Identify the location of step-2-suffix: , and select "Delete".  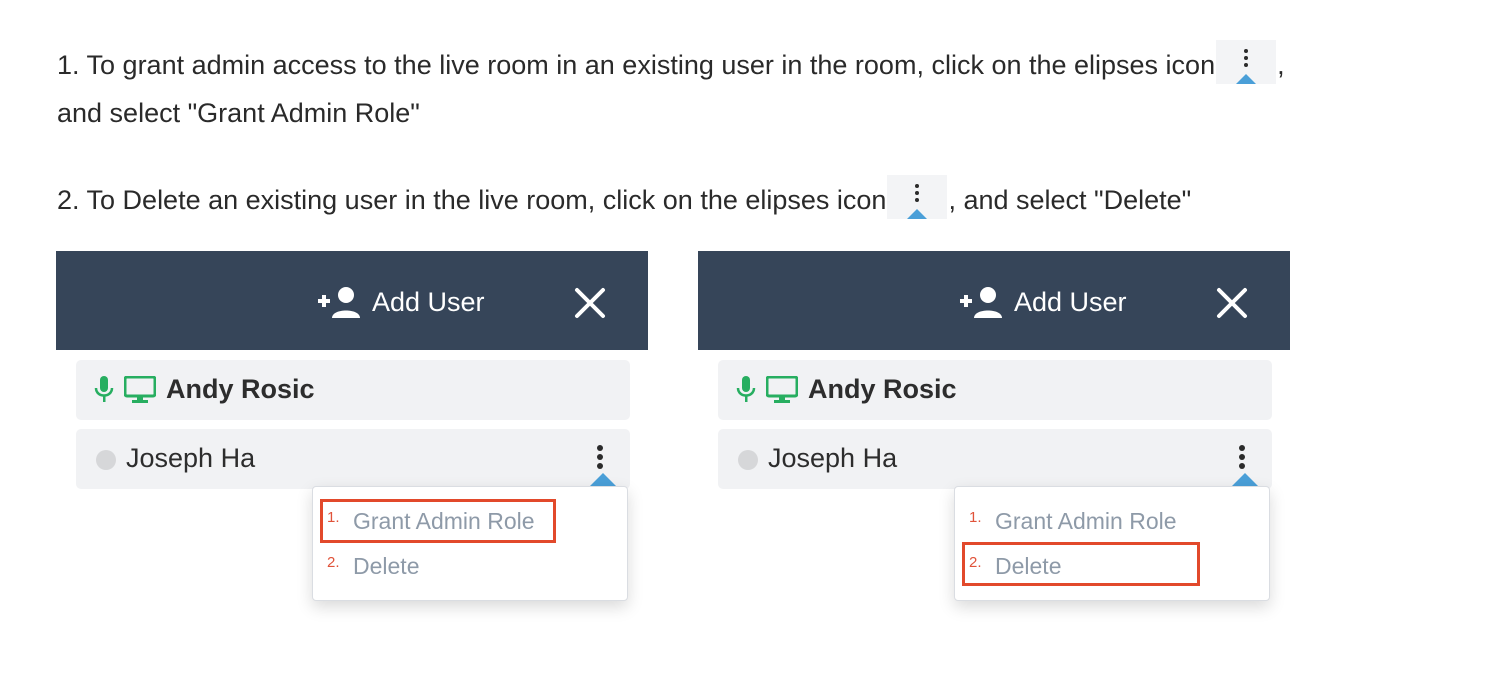
(1070, 200).